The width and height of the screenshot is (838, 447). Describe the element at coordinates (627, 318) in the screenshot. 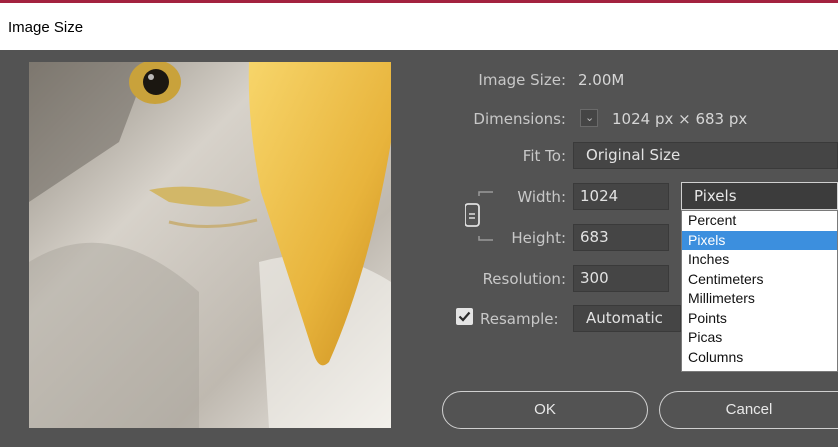

I see `resample-select: Automatic` at that location.